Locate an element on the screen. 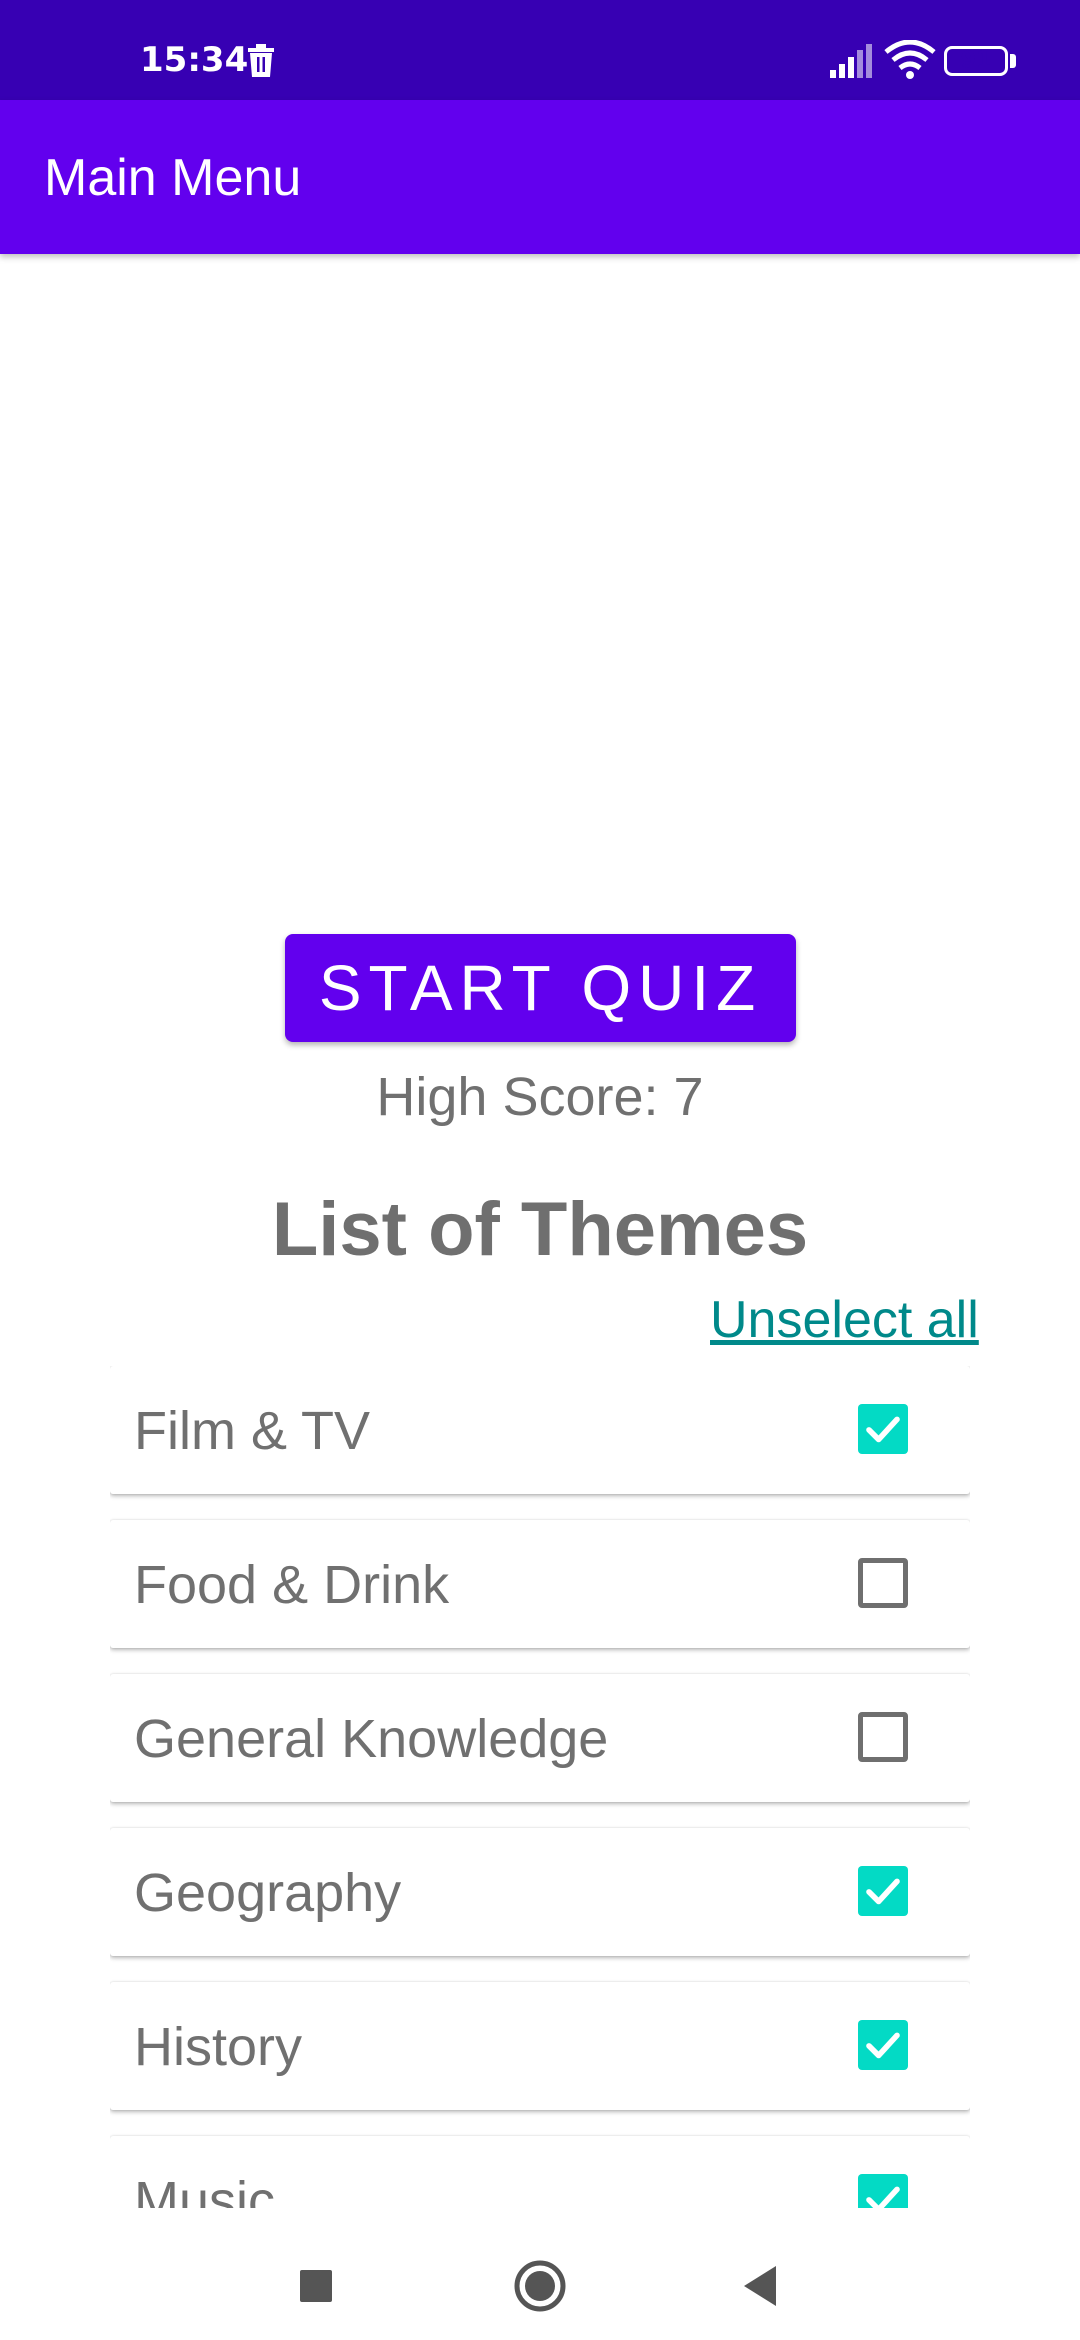  theme-label: History is located at coordinates (218, 2047).